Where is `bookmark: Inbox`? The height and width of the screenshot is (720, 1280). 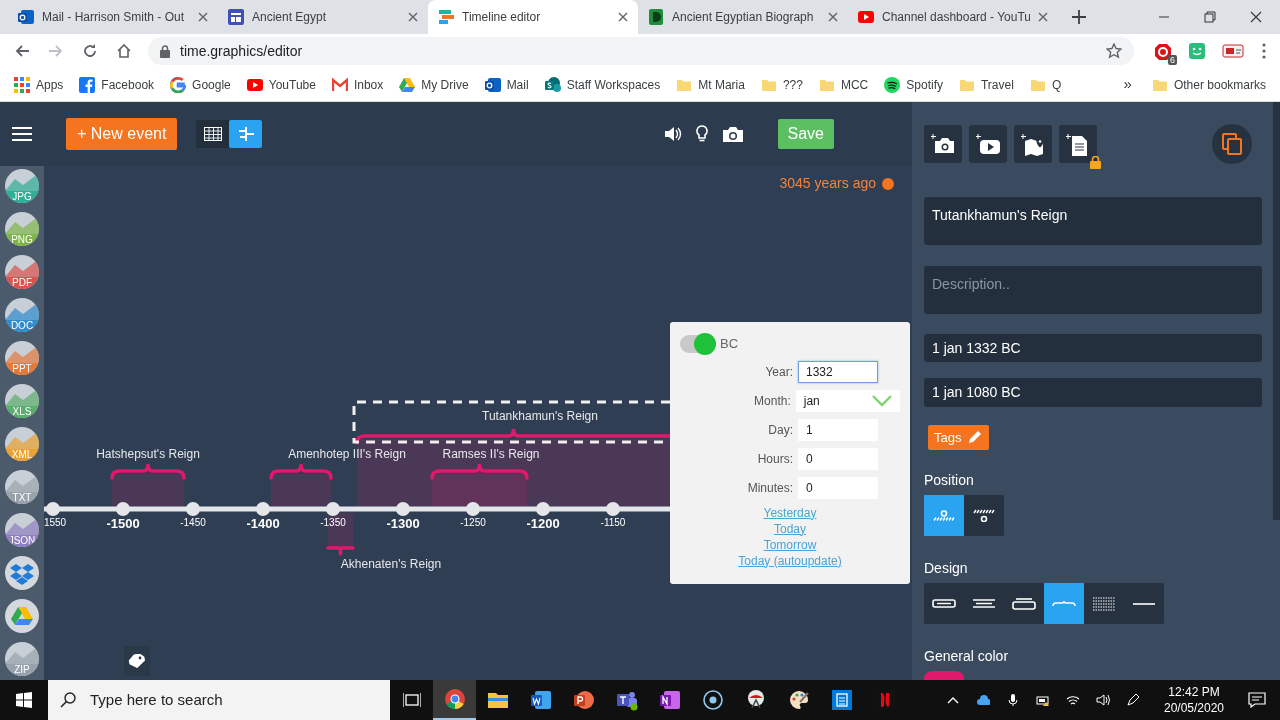 bookmark: Inbox is located at coordinates (357, 84).